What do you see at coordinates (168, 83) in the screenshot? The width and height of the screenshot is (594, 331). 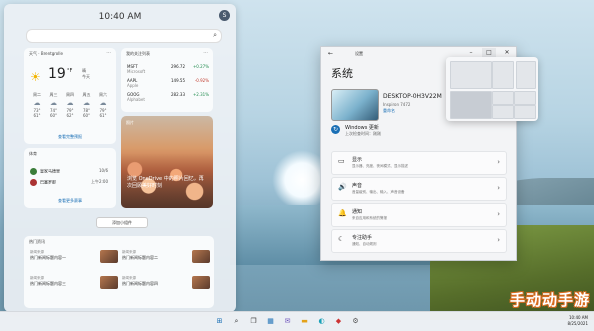 I see `stock-row: AAPL Apple 149.55 -0.92%` at bounding box center [168, 83].